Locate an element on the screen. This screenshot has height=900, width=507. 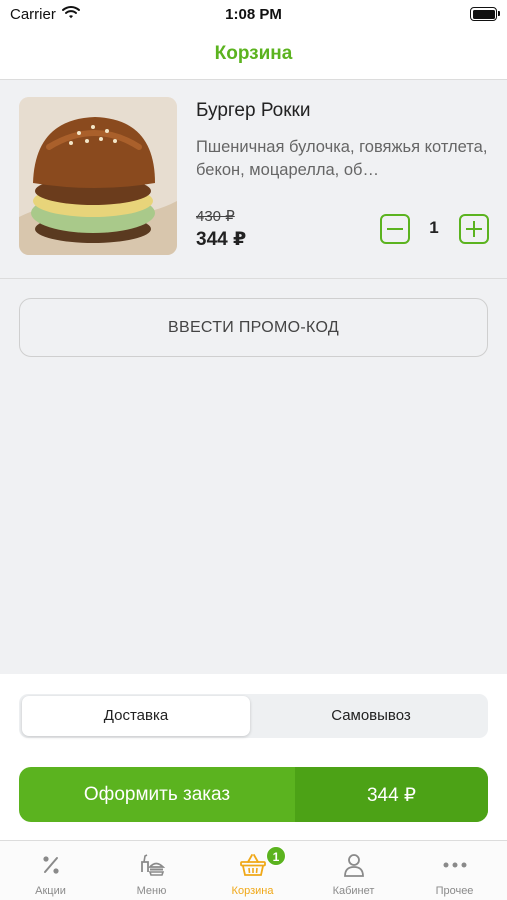
percent-icon is located at coordinates (51, 865).